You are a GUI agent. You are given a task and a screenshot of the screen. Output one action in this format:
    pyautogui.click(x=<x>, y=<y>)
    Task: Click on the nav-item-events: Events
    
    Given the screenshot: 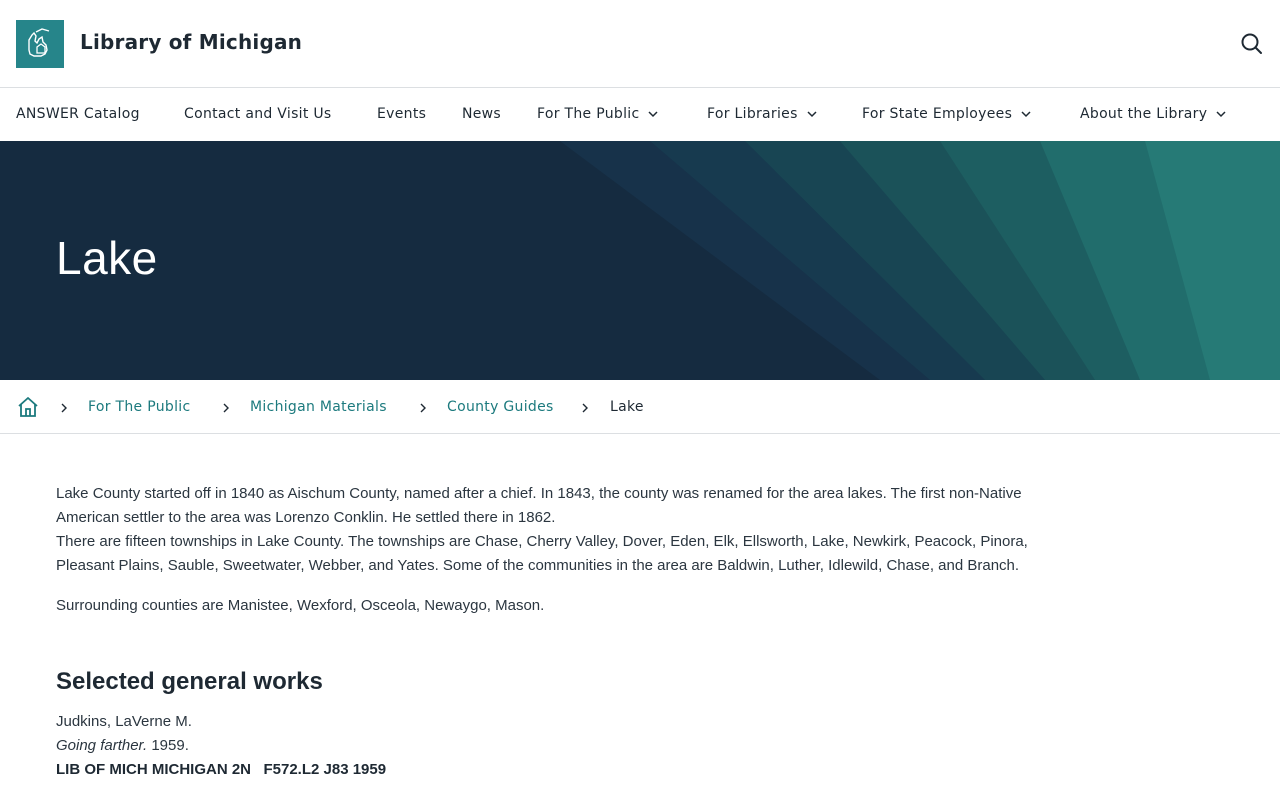 What is the action you would take?
    pyautogui.click(x=401, y=114)
    